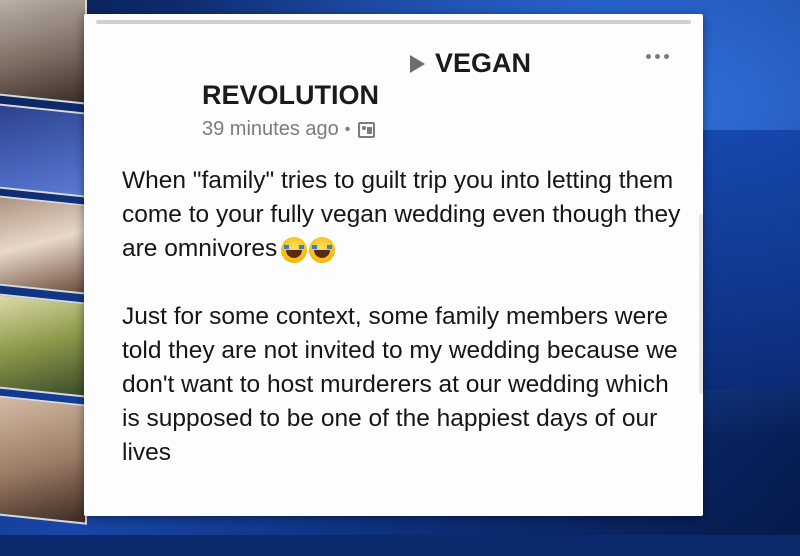  Describe the element at coordinates (417, 63) in the screenshot. I see `play-icon` at that location.